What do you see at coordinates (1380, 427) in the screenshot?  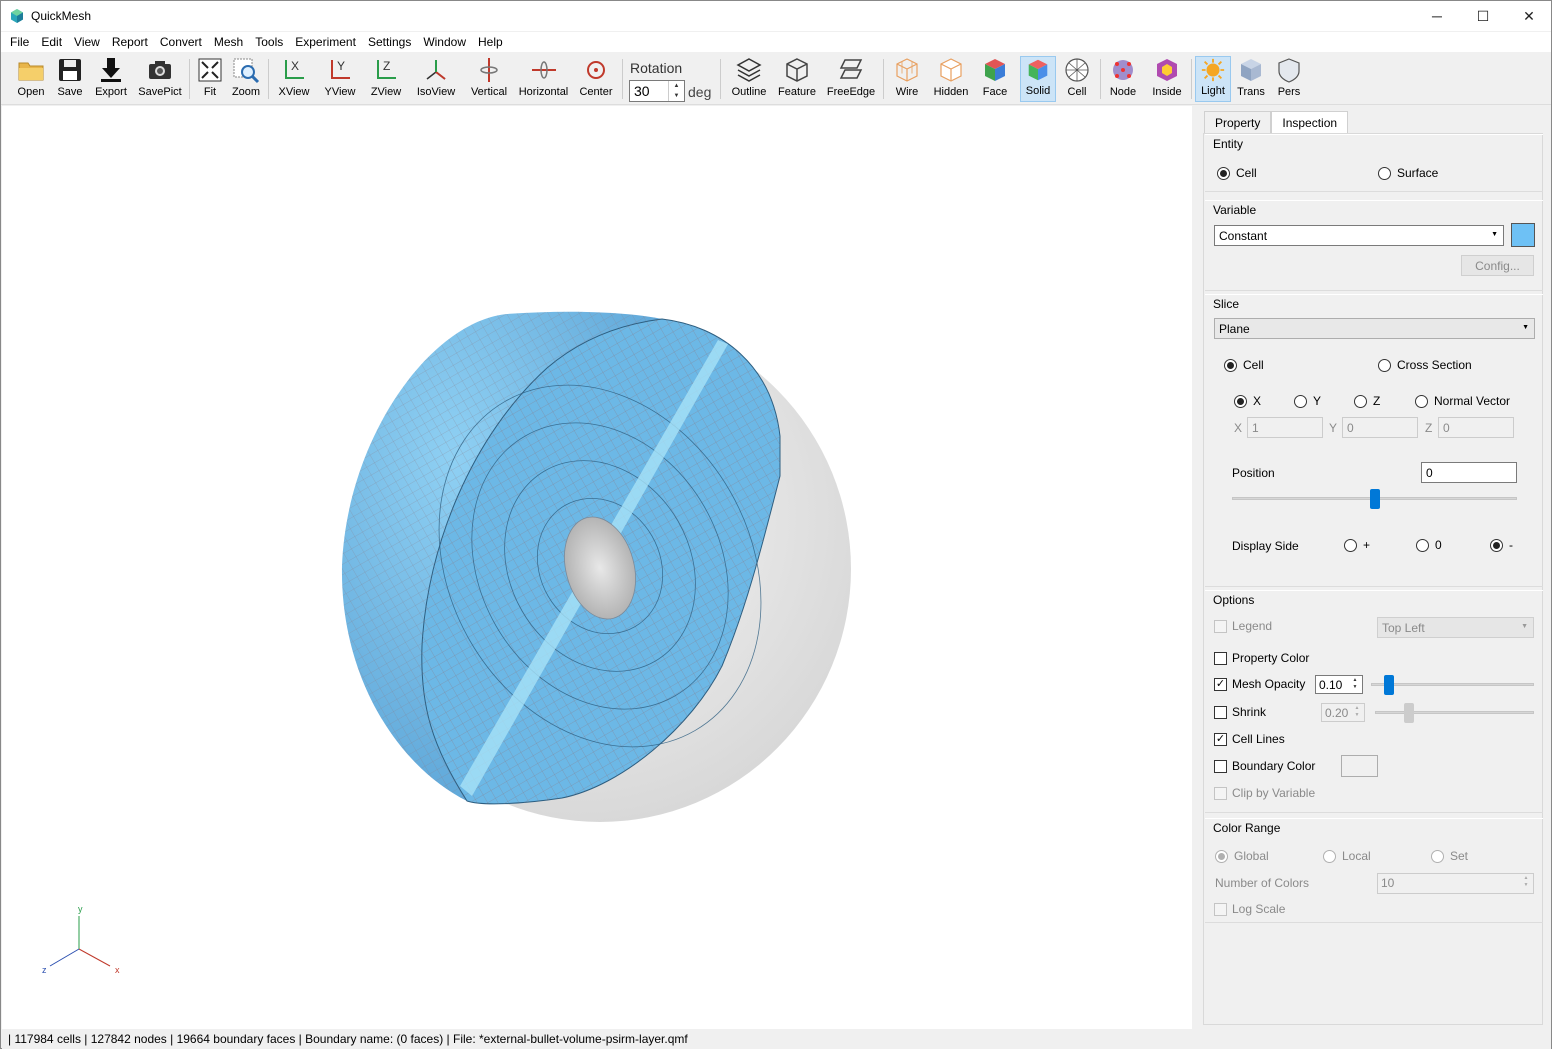 I see `vector-y-input: 0` at bounding box center [1380, 427].